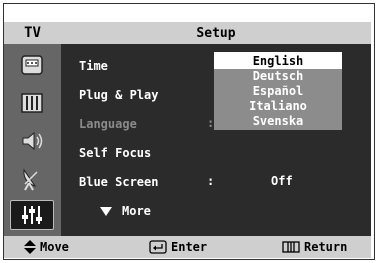 The image size is (378, 263). What do you see at coordinates (32, 65) in the screenshot?
I see `clock-icon` at bounding box center [32, 65].